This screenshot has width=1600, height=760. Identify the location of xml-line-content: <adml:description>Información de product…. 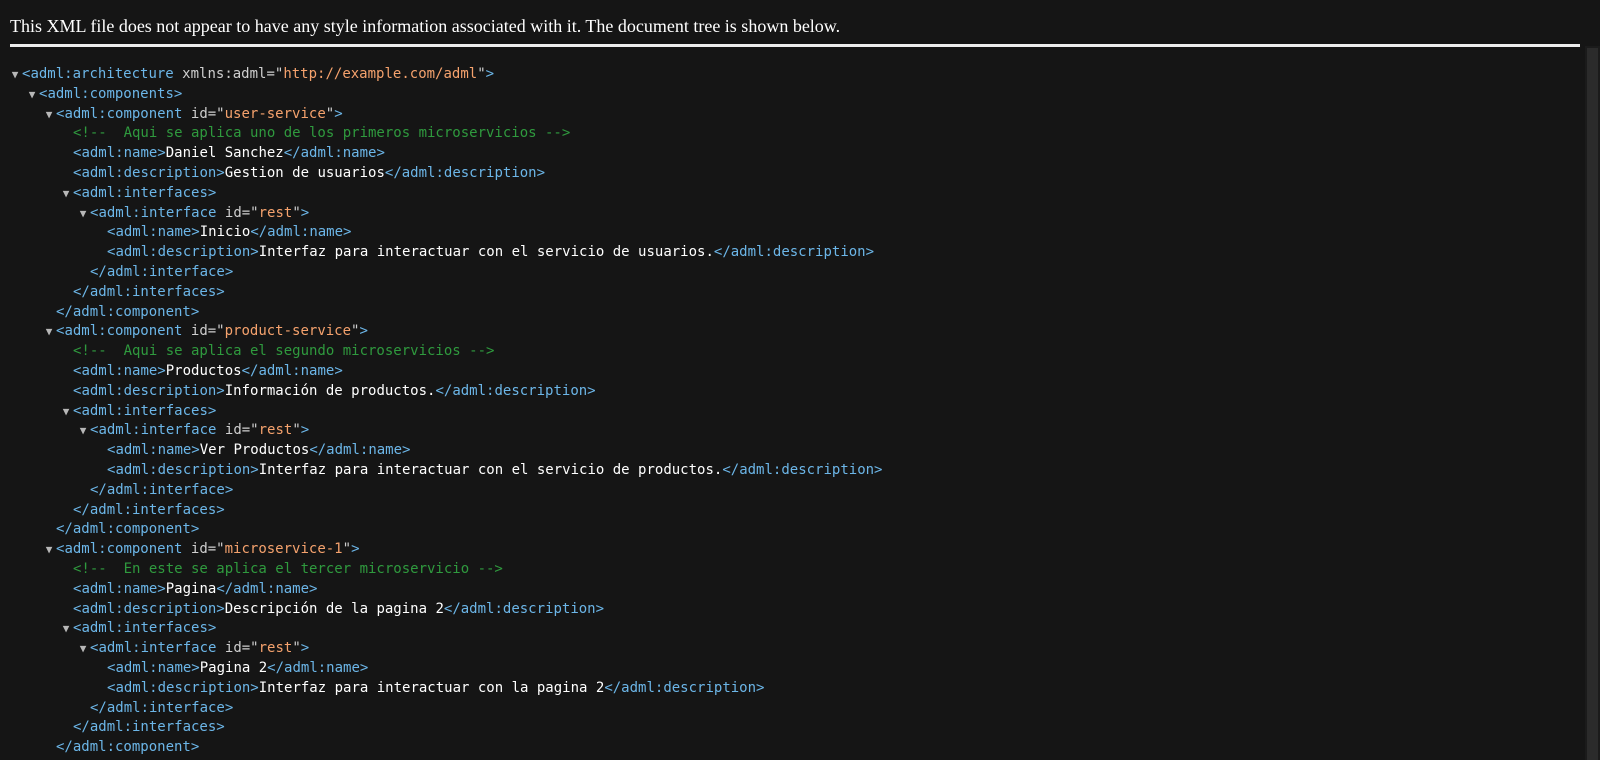
(334, 392).